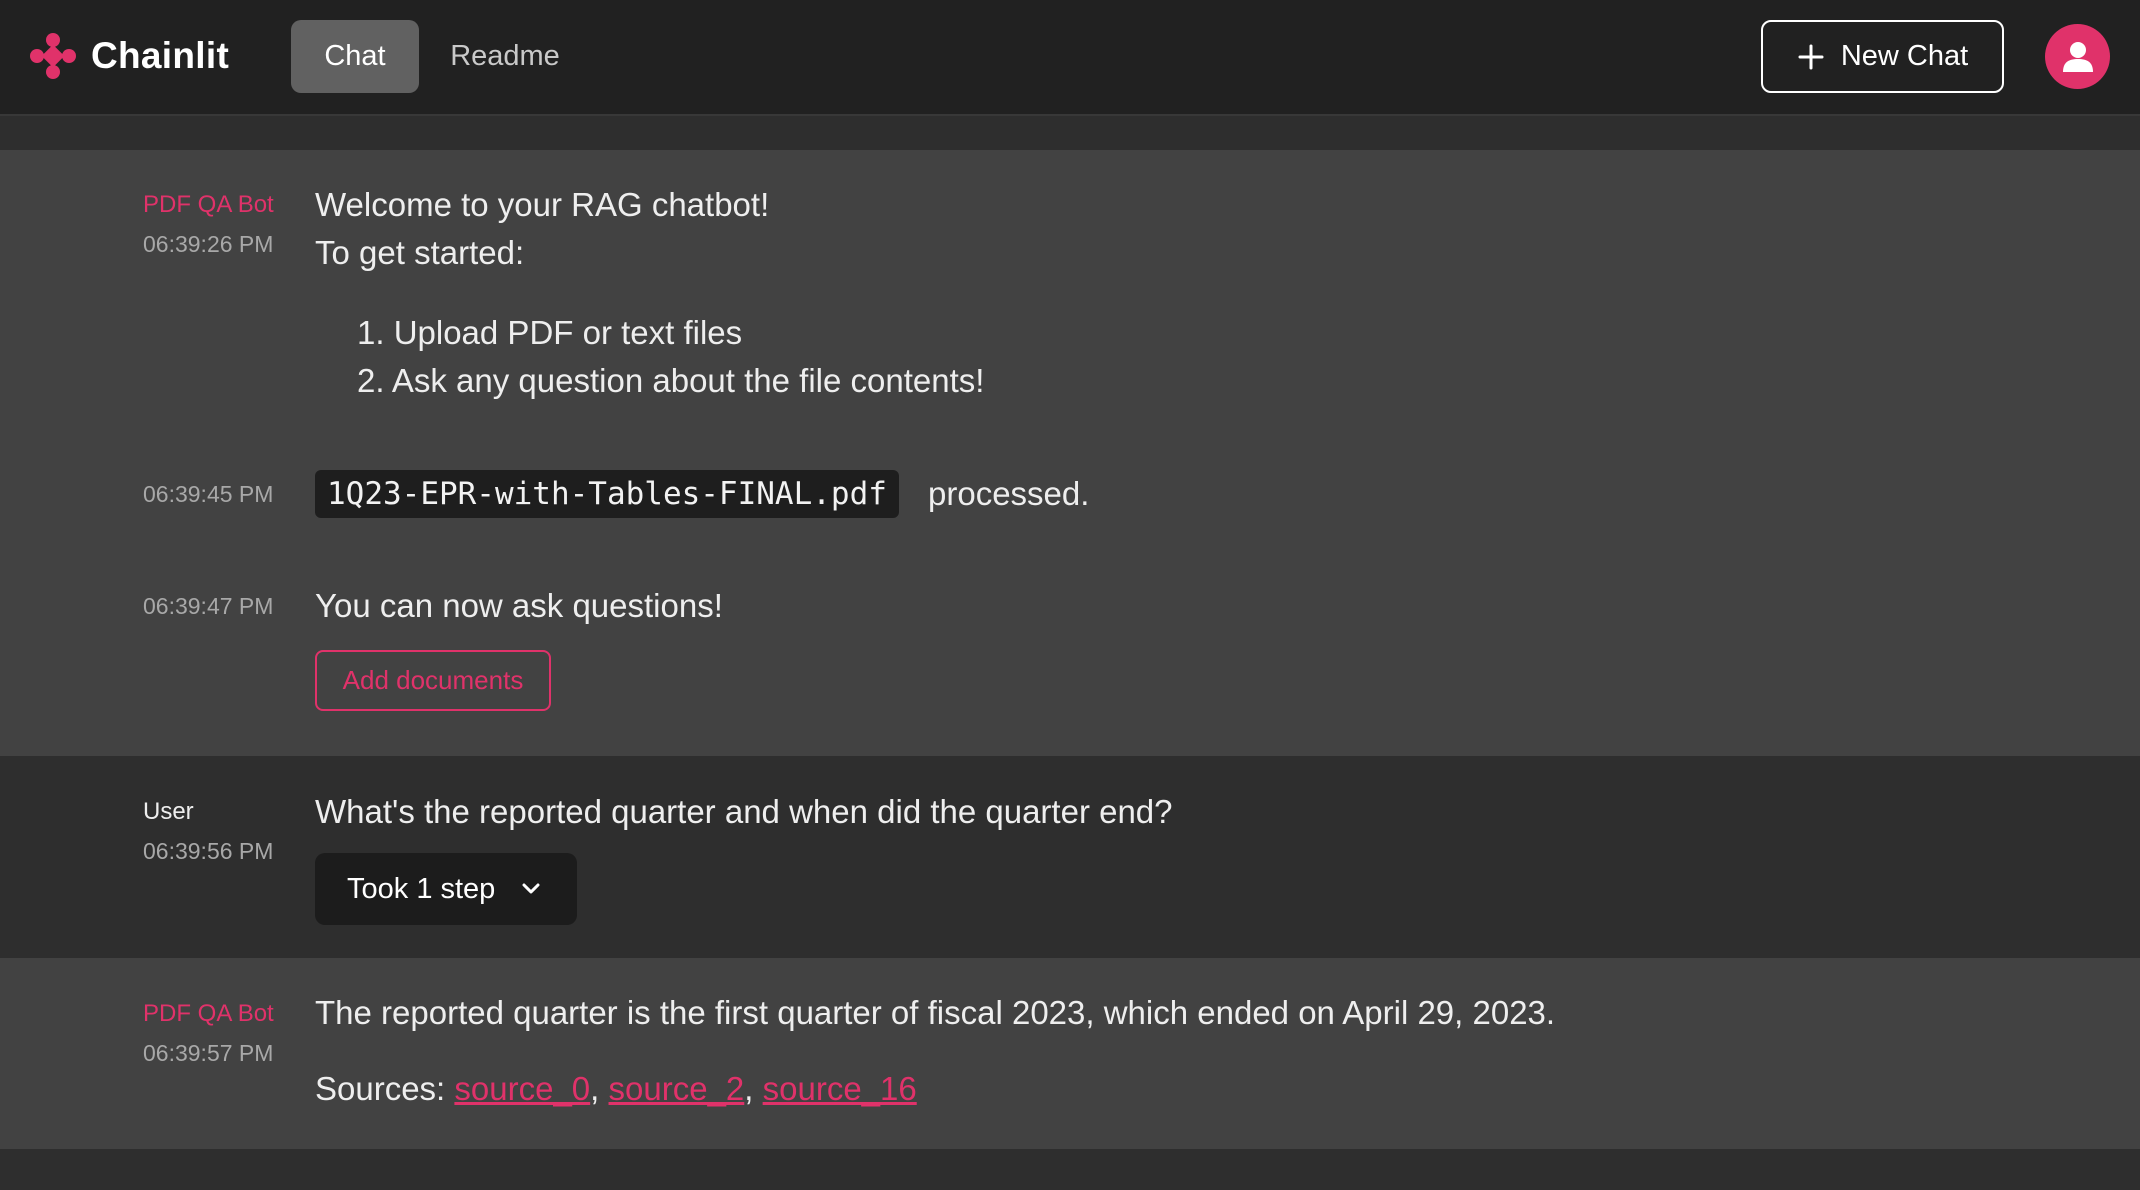 This screenshot has height=1190, width=2140. I want to click on source-link: source_0, so click(522, 1088).